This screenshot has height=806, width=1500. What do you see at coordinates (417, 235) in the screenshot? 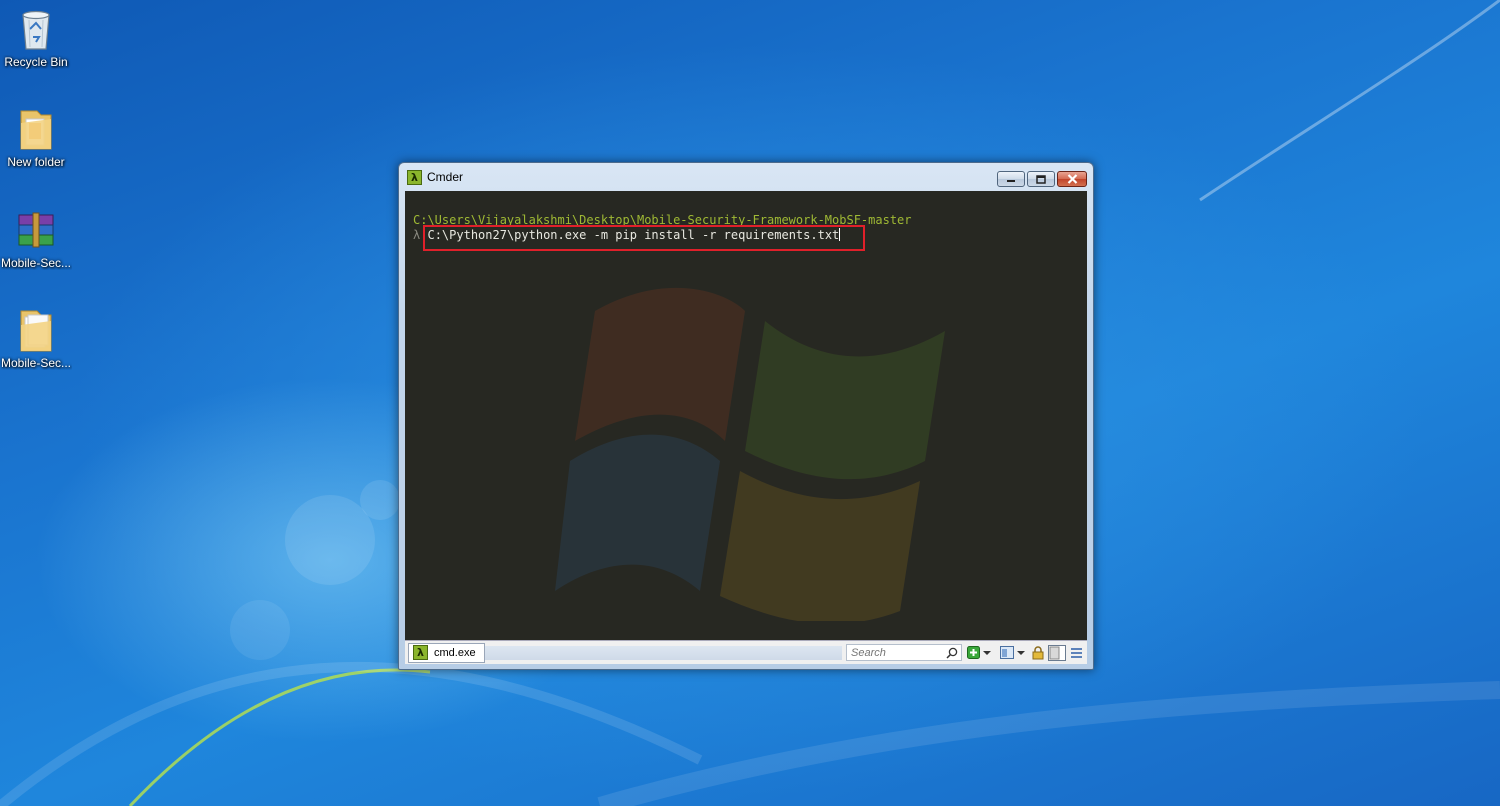
I see `prompt-symbol: λ` at bounding box center [417, 235].